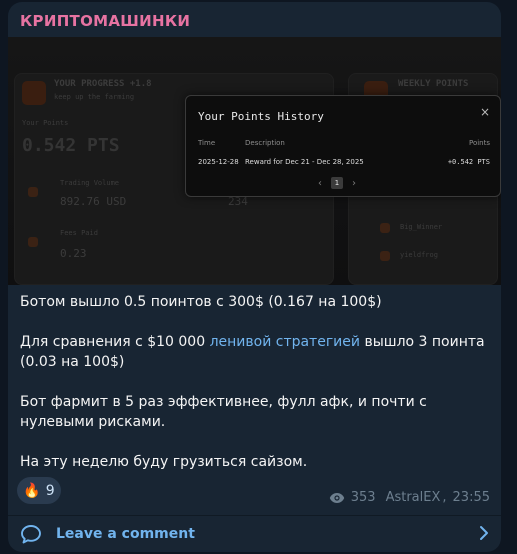 The width and height of the screenshot is (517, 554). What do you see at coordinates (50, 490) in the screenshot?
I see `reaction-count: 9` at bounding box center [50, 490].